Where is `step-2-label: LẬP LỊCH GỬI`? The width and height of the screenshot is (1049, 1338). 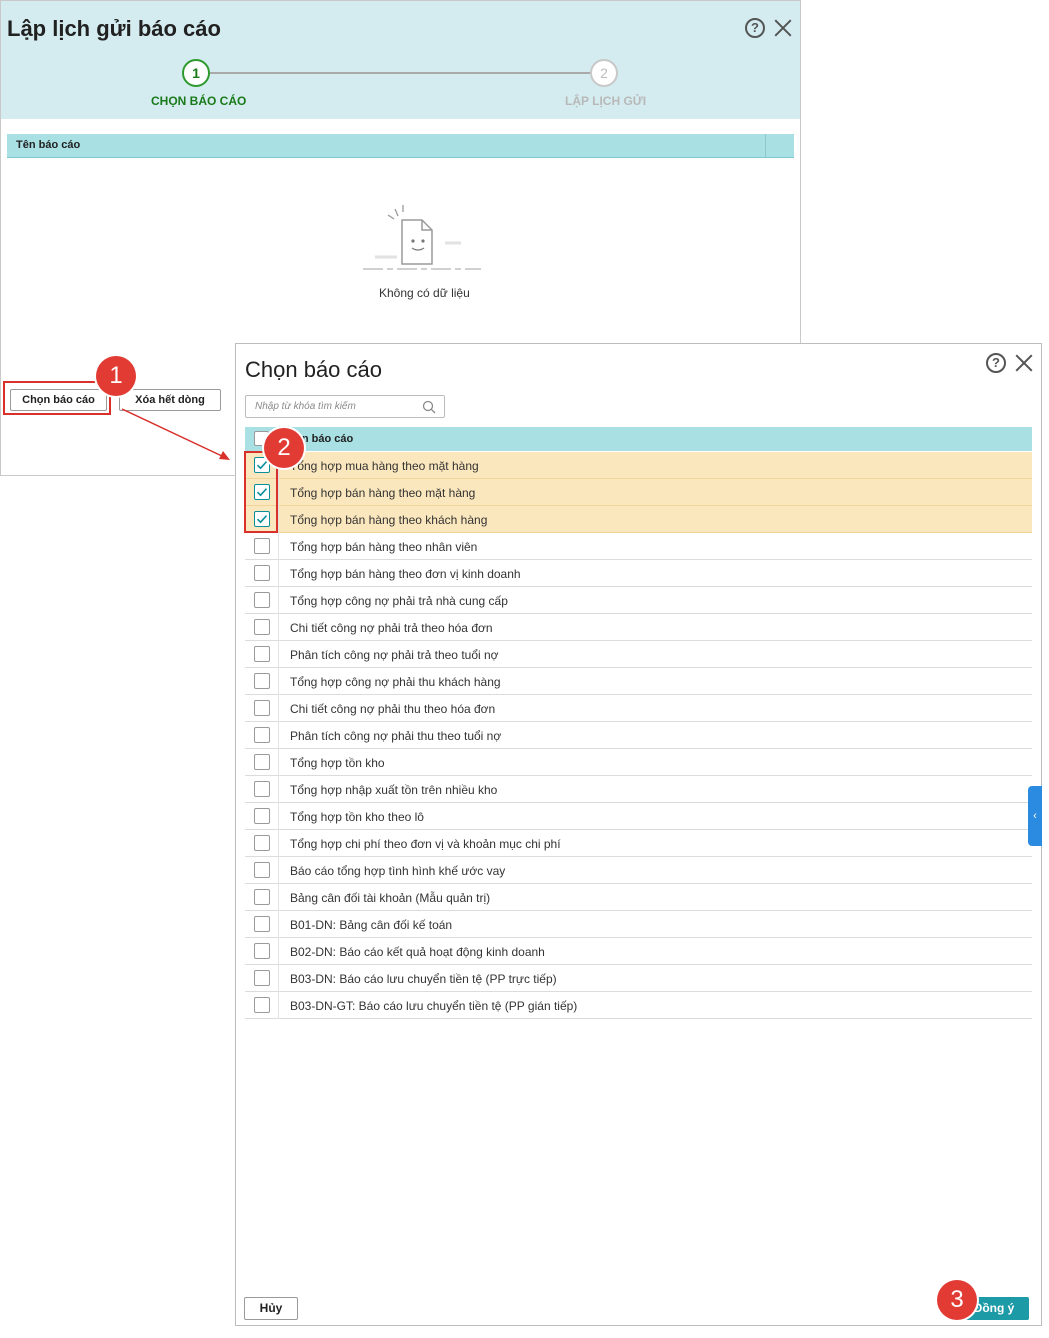 step-2-label: LẬP LỊCH GỬI is located at coordinates (606, 101).